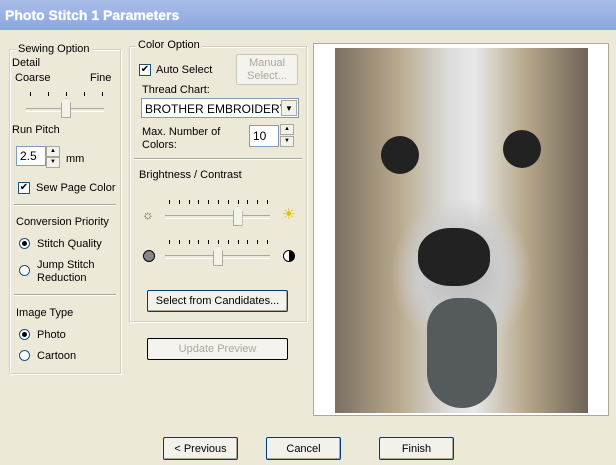 The height and width of the screenshot is (465, 616). Describe the element at coordinates (66, 265) in the screenshot. I see `jump-stitch-label: Jump Stitch` at that location.